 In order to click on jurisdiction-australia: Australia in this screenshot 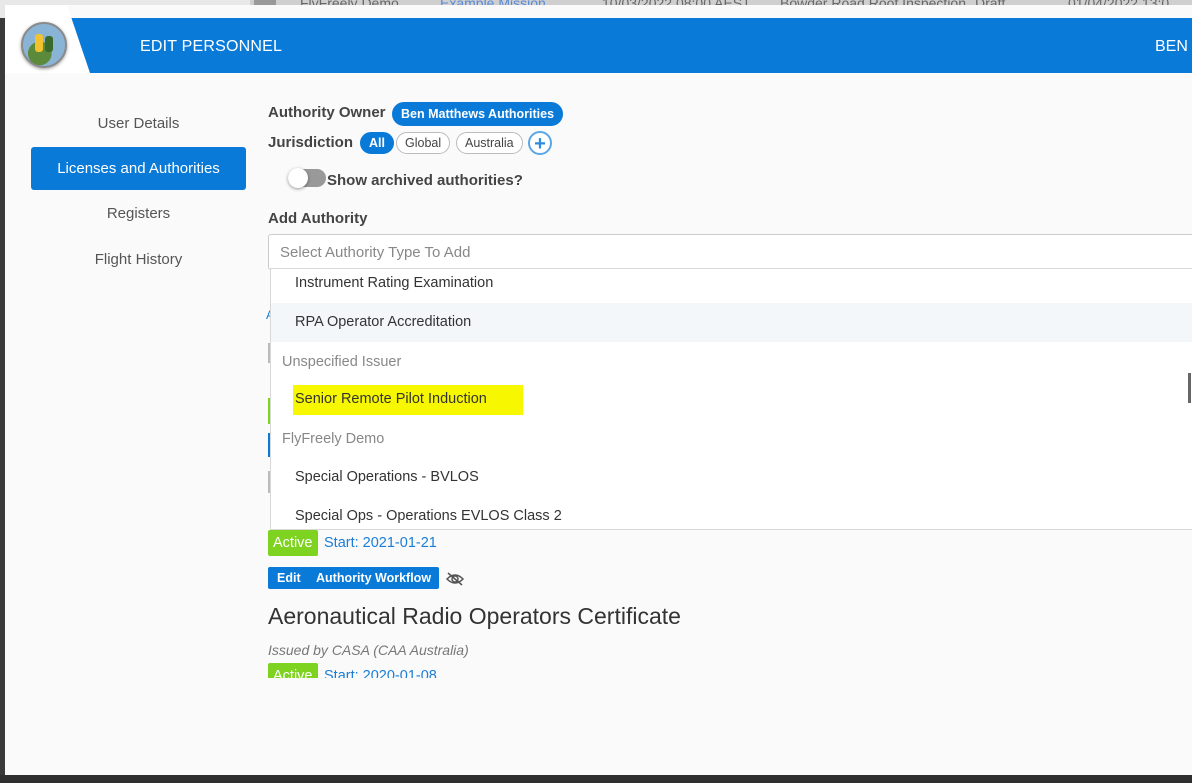, I will do `click(489, 143)`.